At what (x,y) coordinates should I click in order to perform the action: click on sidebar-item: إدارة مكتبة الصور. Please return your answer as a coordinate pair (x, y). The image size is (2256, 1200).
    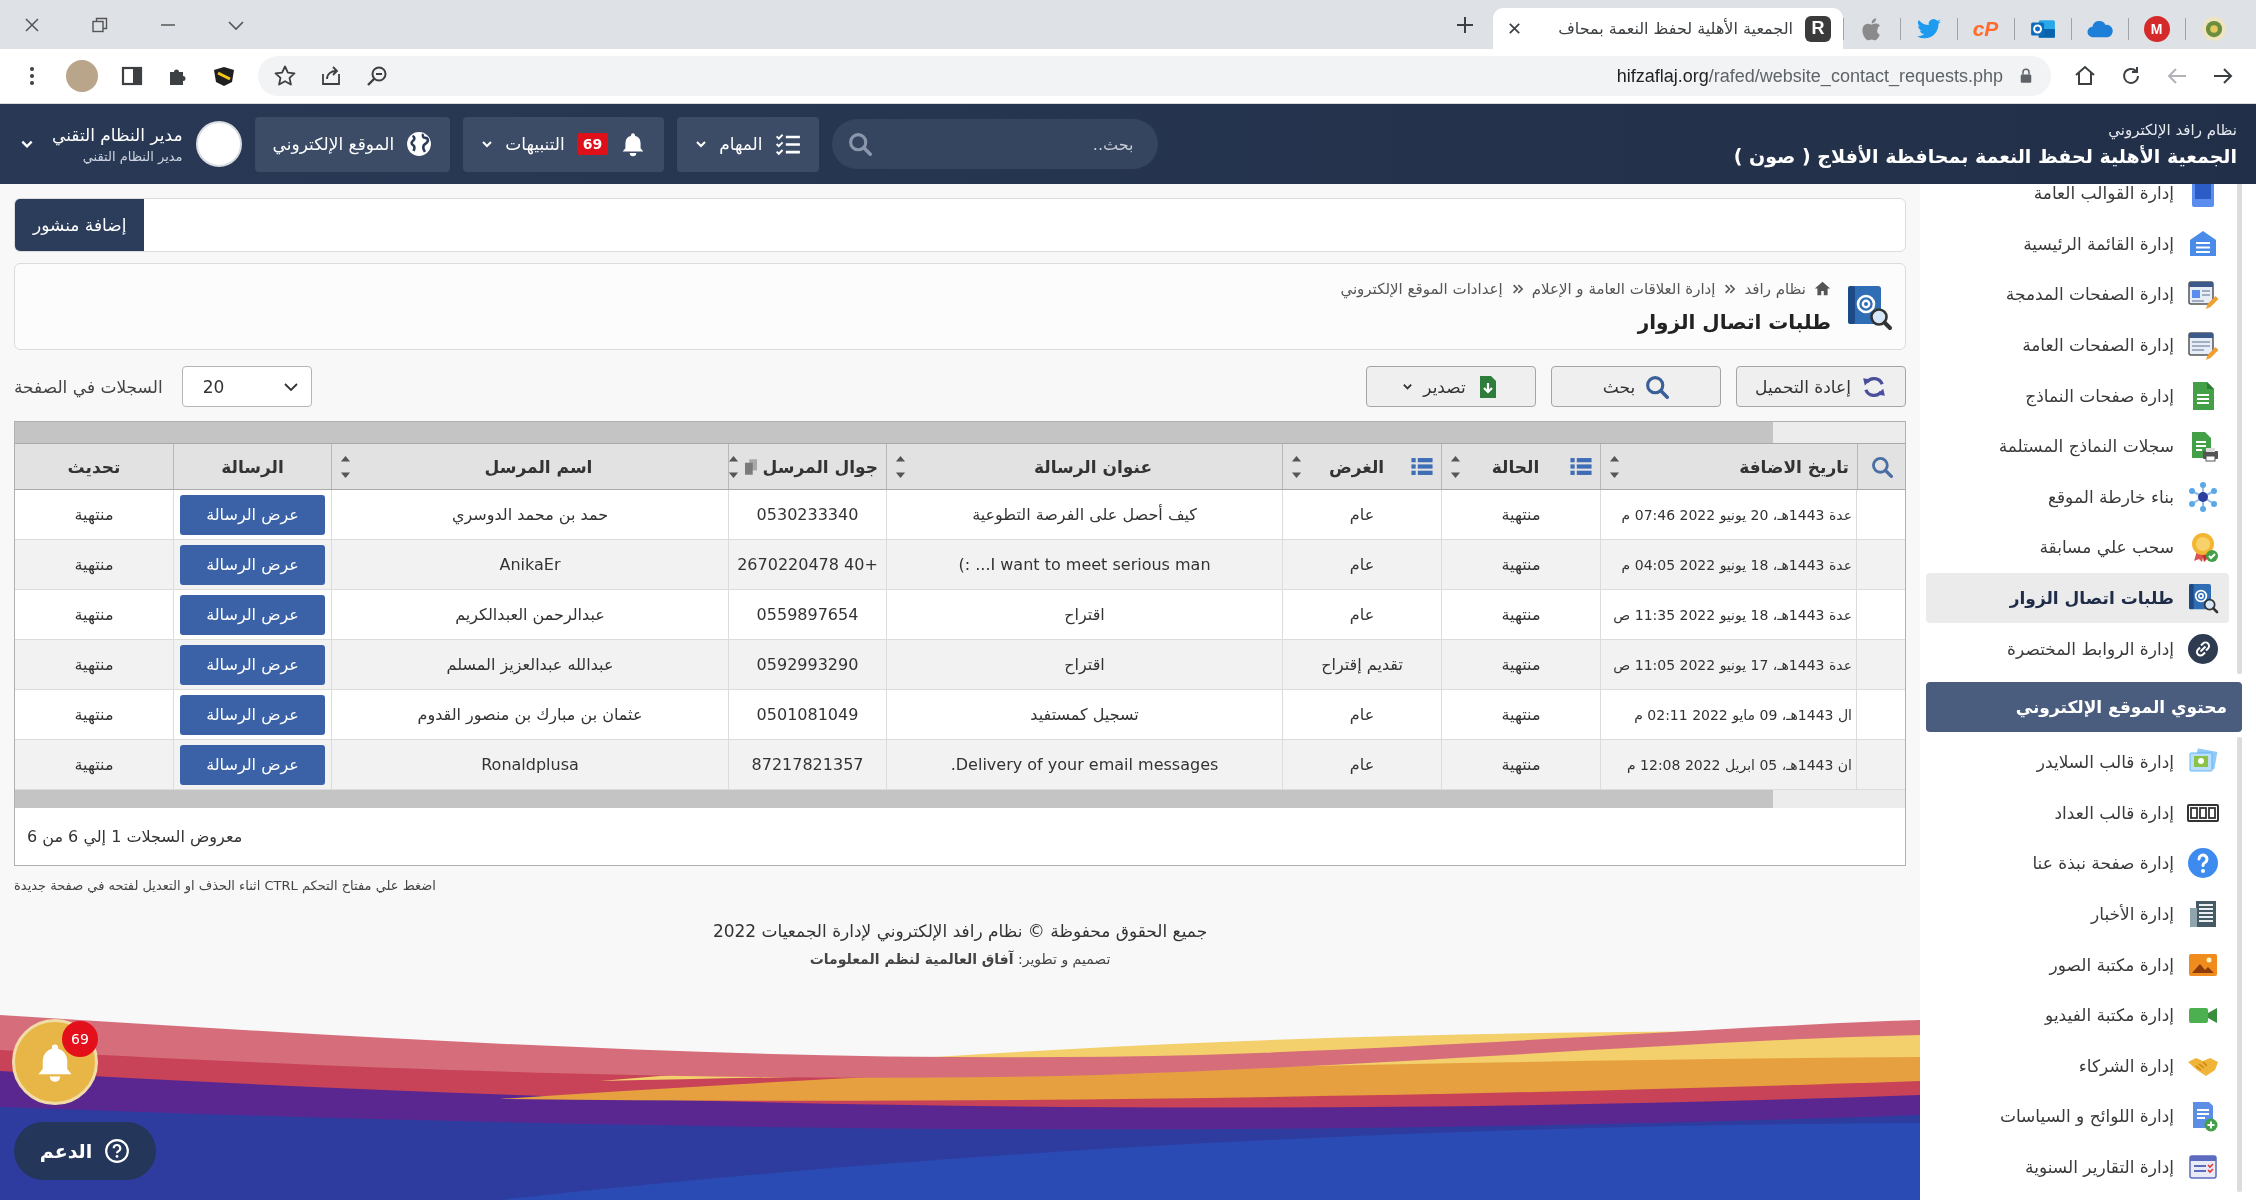
    Looking at the image, I should click on (2077, 964).